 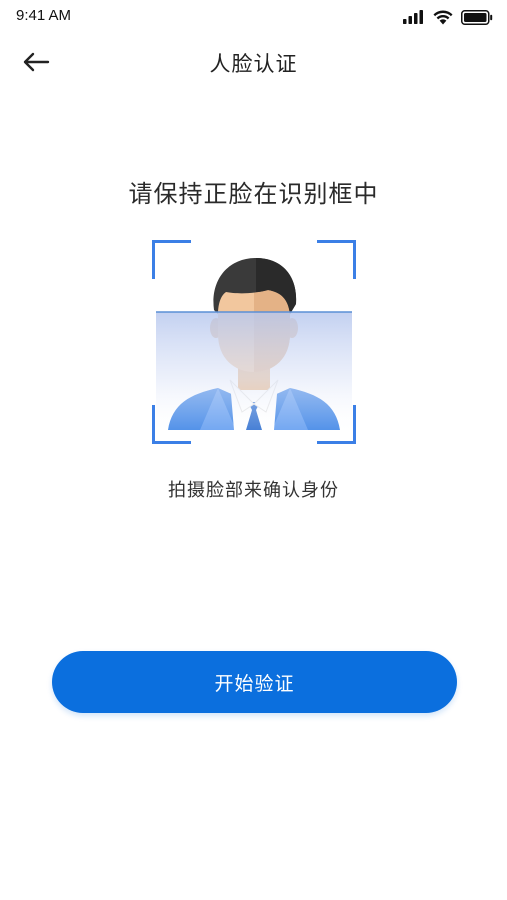 I want to click on face-avatar-illustration, so click(x=254, y=345).